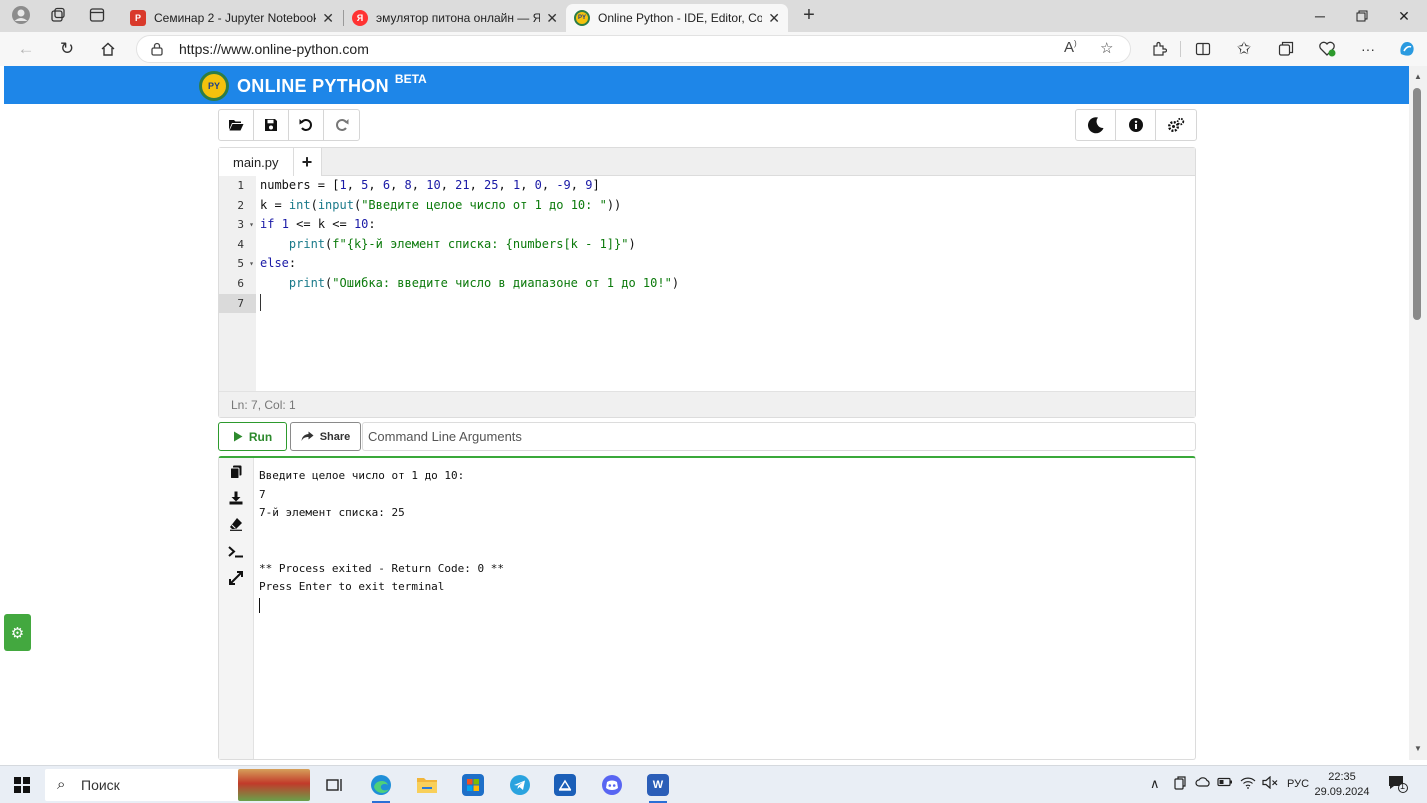 This screenshot has width=1427, height=803. What do you see at coordinates (1203, 49) in the screenshot?
I see `split-screen-icon` at bounding box center [1203, 49].